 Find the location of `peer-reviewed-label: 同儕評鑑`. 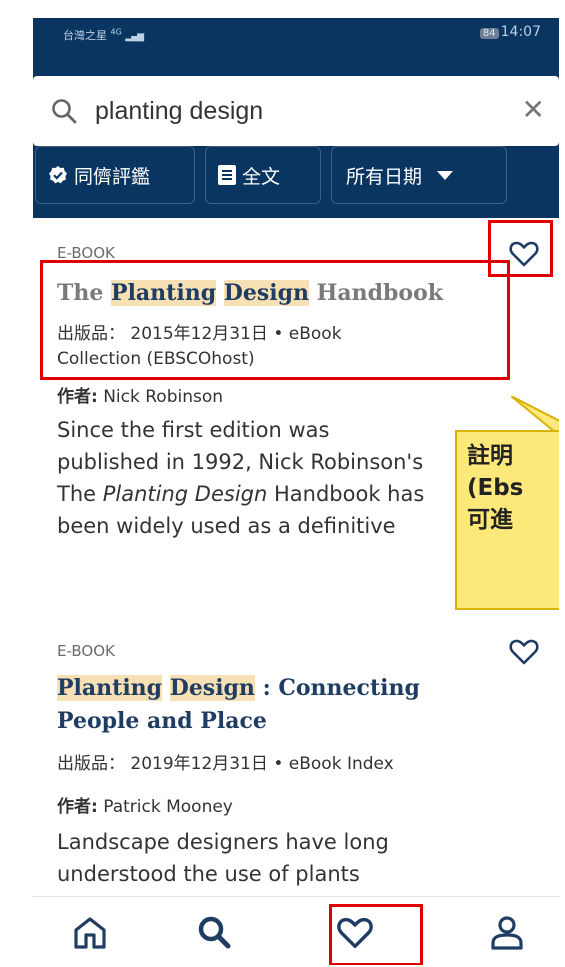

peer-reviewed-label: 同儕評鑑 is located at coordinates (112, 176).